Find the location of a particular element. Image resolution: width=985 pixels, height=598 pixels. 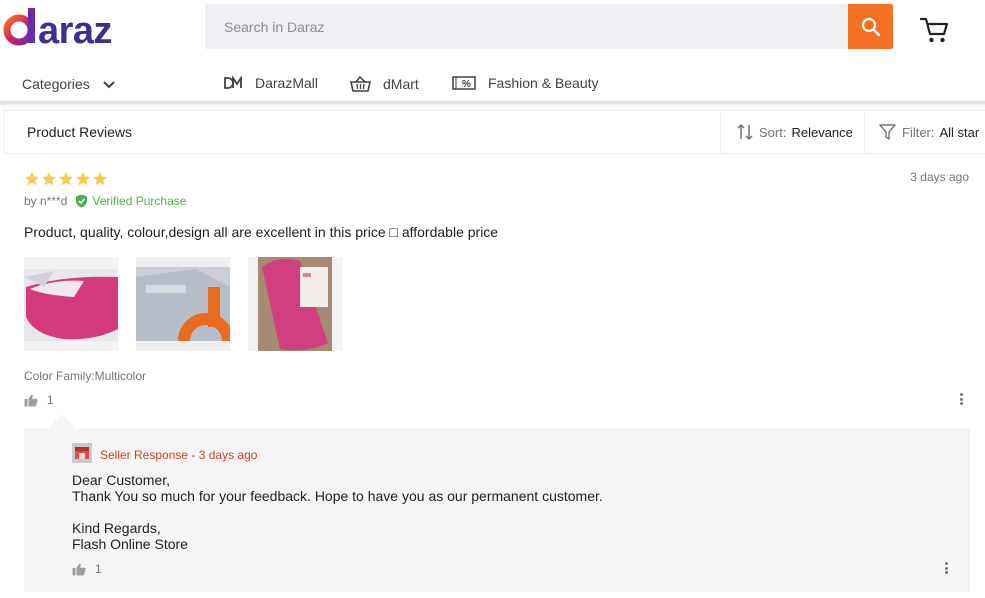

chevron-down-icon is located at coordinates (108, 84).